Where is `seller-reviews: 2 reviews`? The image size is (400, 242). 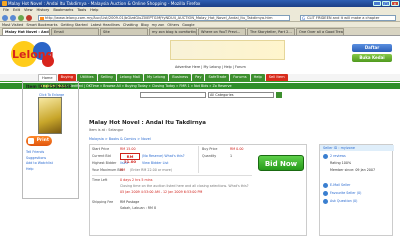
seller-reviews: 2 reviews is located at coordinates (338, 156).